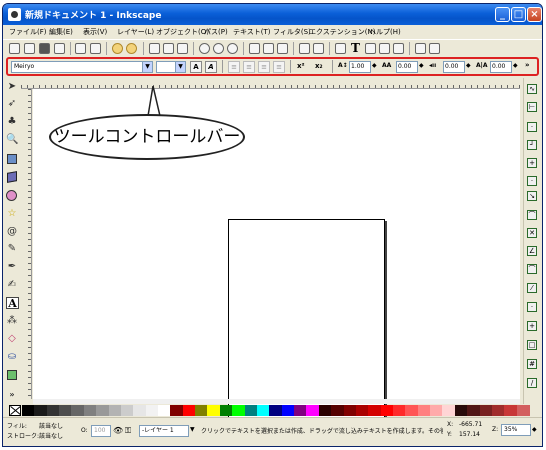 Image resolution: width=546 pixels, height=450 pixels. What do you see at coordinates (154, 48) in the screenshot?
I see `copy-icon` at bounding box center [154, 48].